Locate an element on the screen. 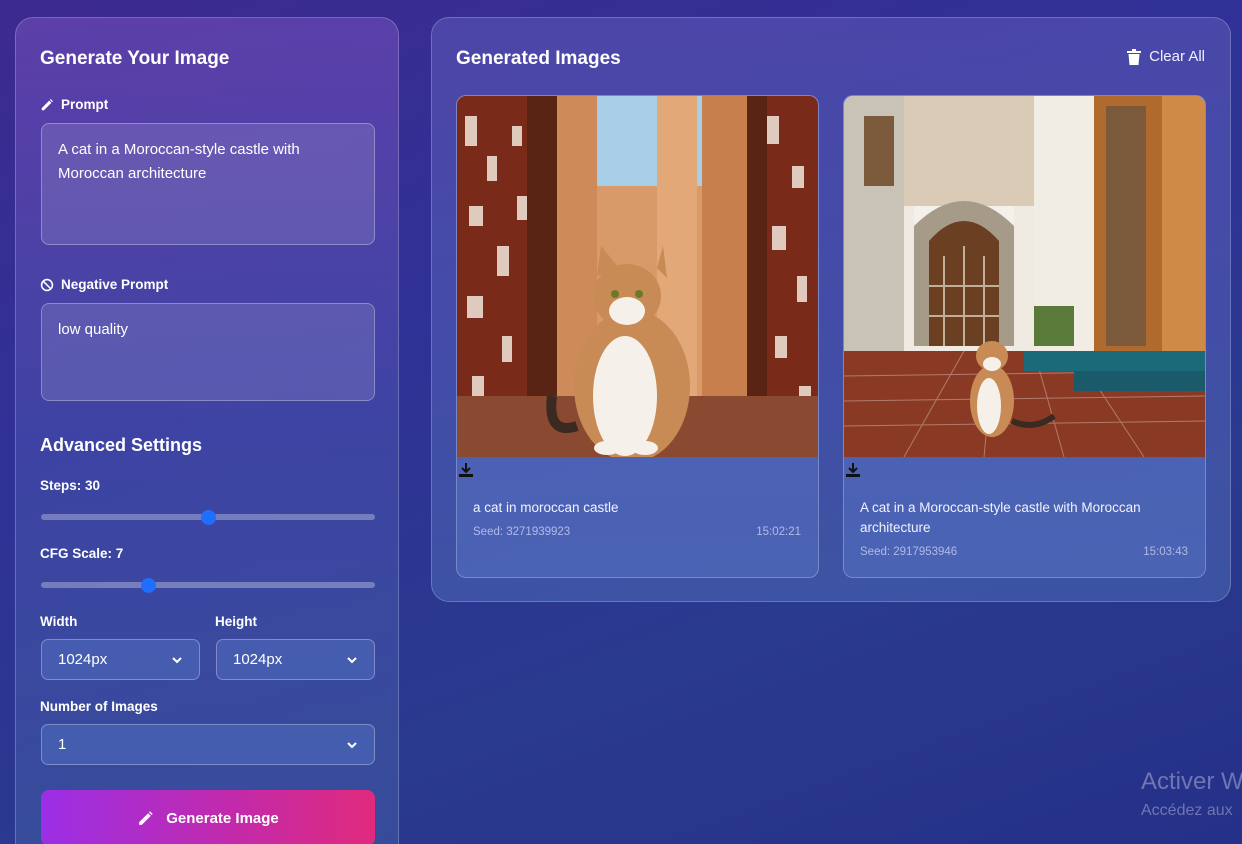 The image size is (1242, 844). image-caption: a cat in moroccan castle is located at coordinates (546, 507).